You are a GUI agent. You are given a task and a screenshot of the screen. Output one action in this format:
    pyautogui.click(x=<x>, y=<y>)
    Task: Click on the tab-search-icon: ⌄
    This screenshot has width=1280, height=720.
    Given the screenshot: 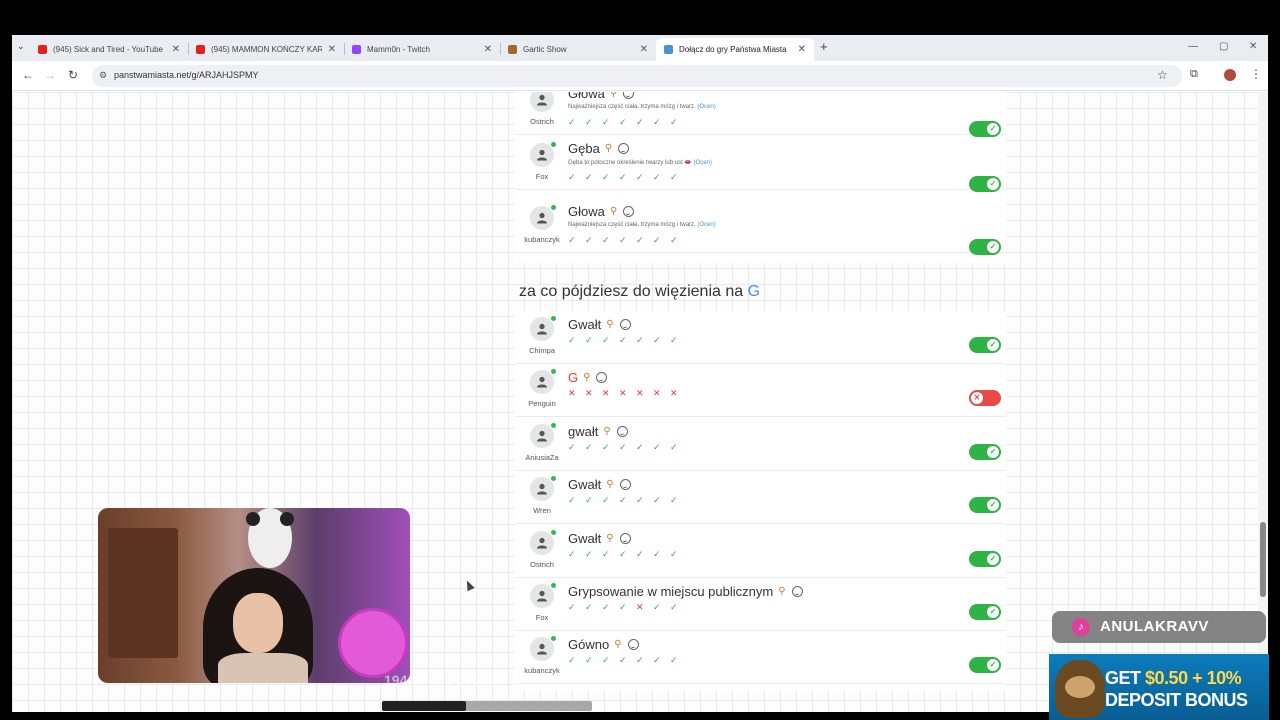 What is the action you would take?
    pyautogui.click(x=21, y=46)
    